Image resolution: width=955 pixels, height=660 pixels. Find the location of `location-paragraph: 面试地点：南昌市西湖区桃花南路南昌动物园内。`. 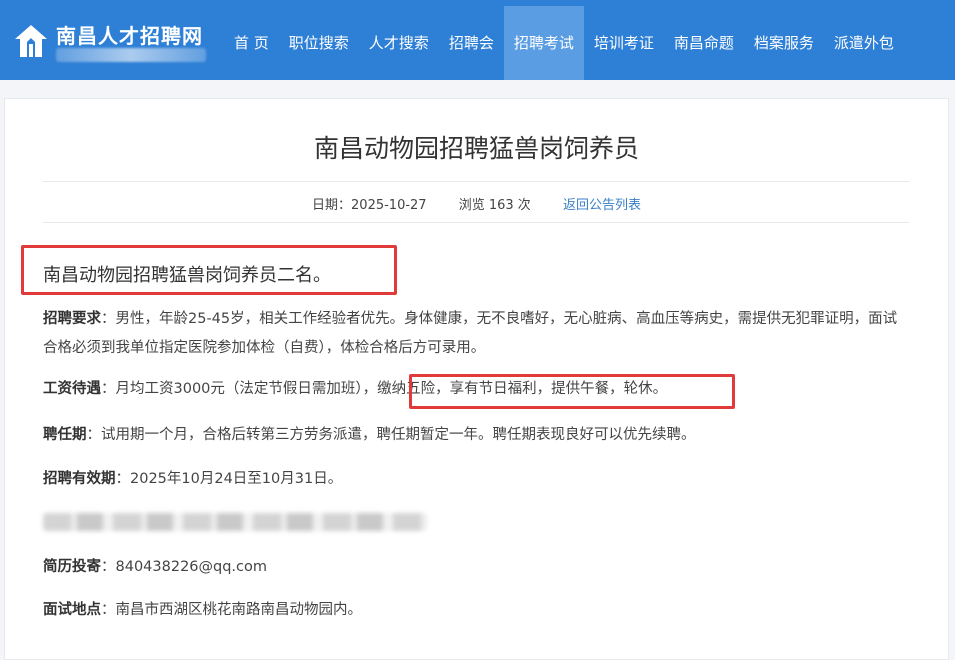

location-paragraph: 面试地点：南昌市西湖区桃花南路南昌动物园内。 is located at coordinates (477, 610).